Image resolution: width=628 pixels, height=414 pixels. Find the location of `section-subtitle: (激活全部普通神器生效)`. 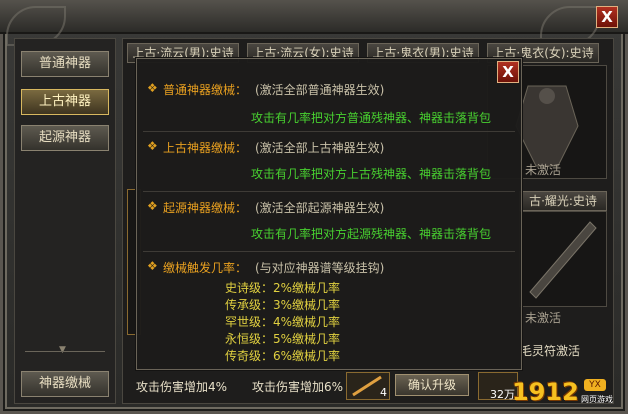

section-subtitle: (激活全部普通神器生效) is located at coordinates (320, 90).